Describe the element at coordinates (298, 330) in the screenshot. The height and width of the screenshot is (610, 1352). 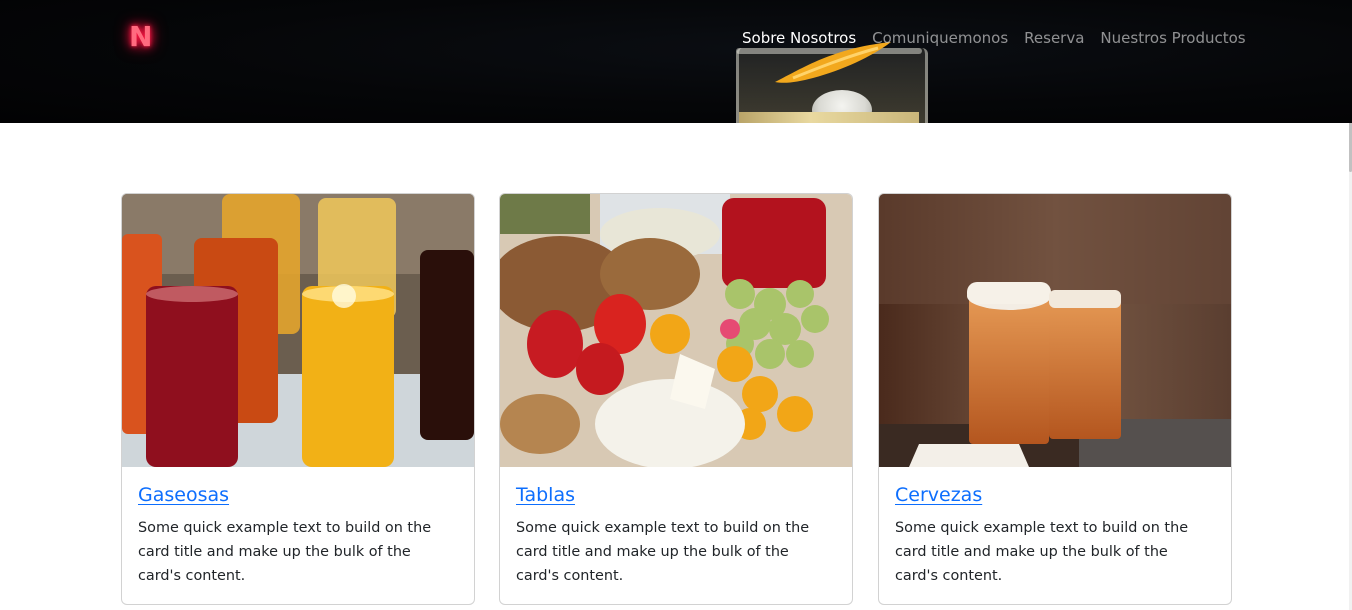
I see `soft-drinks-image` at that location.